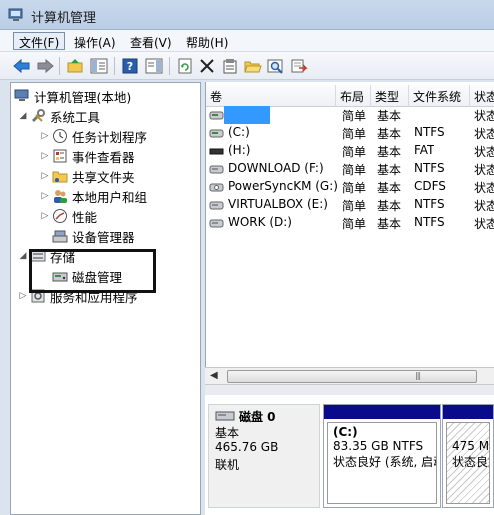  What do you see at coordinates (264, 456) in the screenshot?
I see `disk-info-panel: 磁盘 0 基本 465.76 GB 联机` at bounding box center [264, 456].